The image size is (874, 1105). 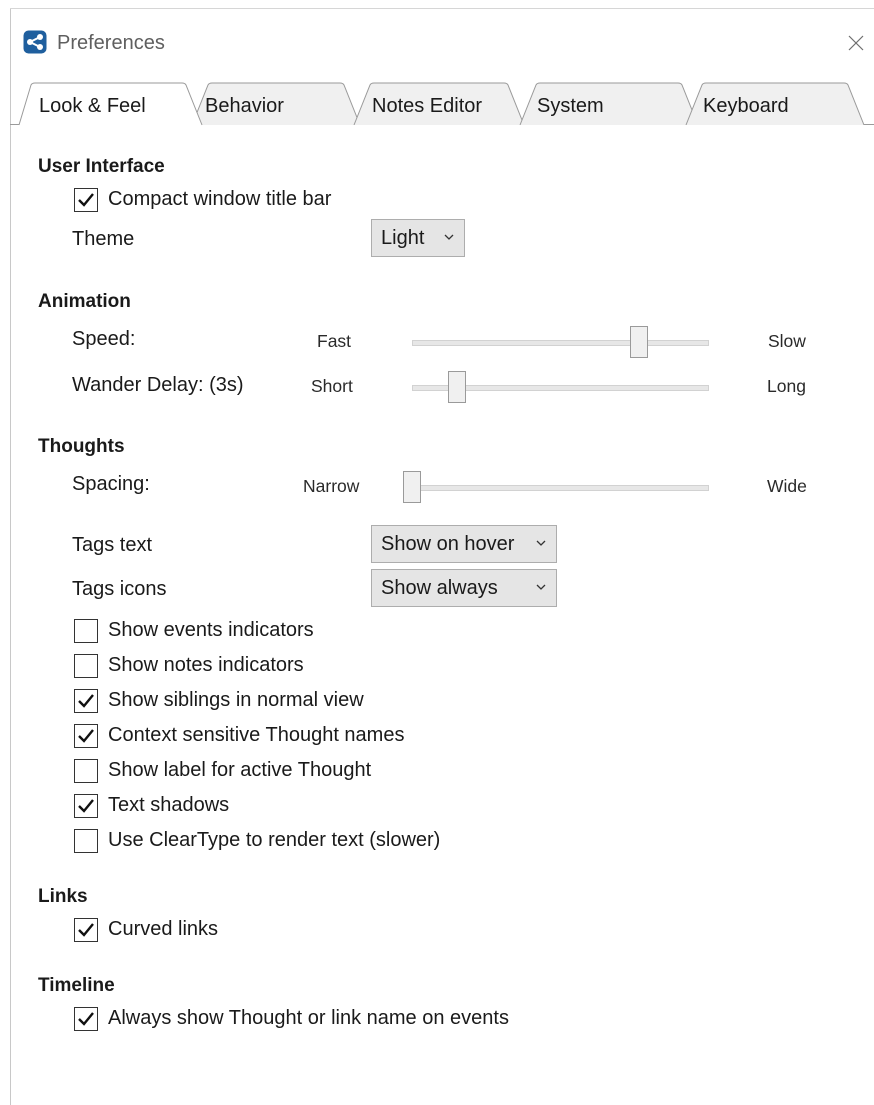 I want to click on tab-system: System, so click(x=611, y=102).